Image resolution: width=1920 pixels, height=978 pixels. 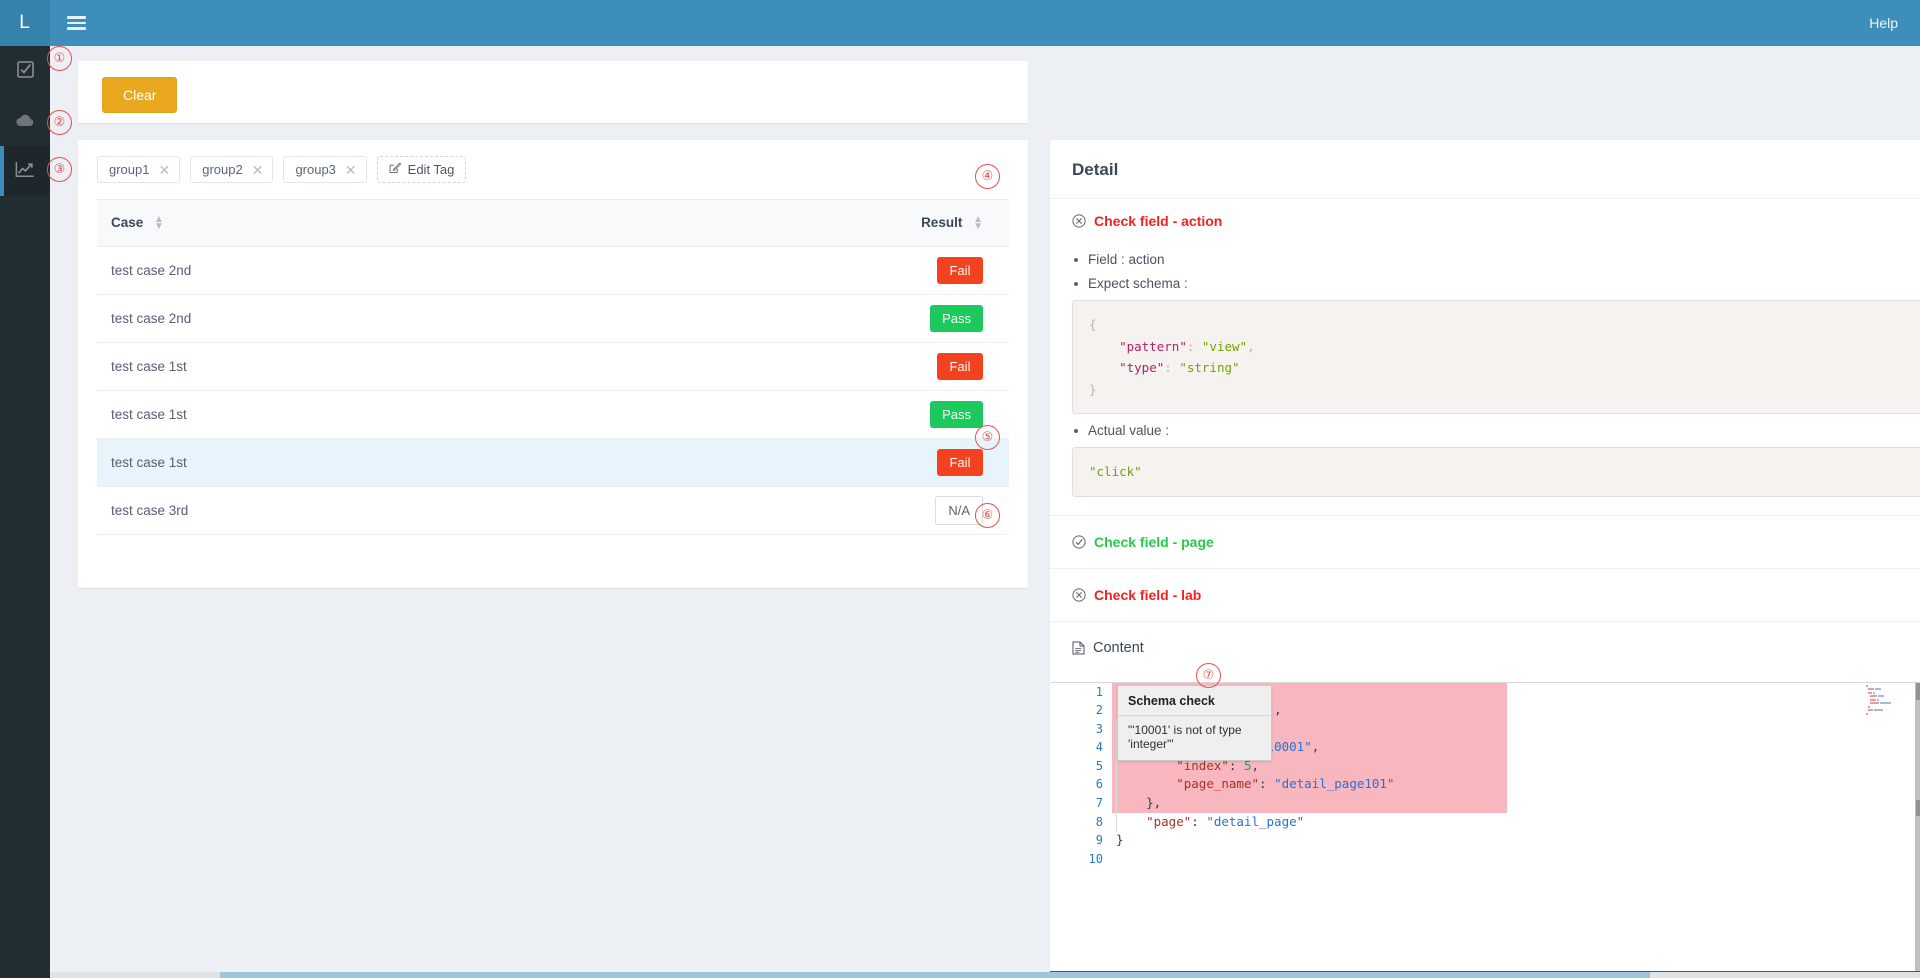 I want to click on annotation-marker-3: ③, so click(x=59, y=169).